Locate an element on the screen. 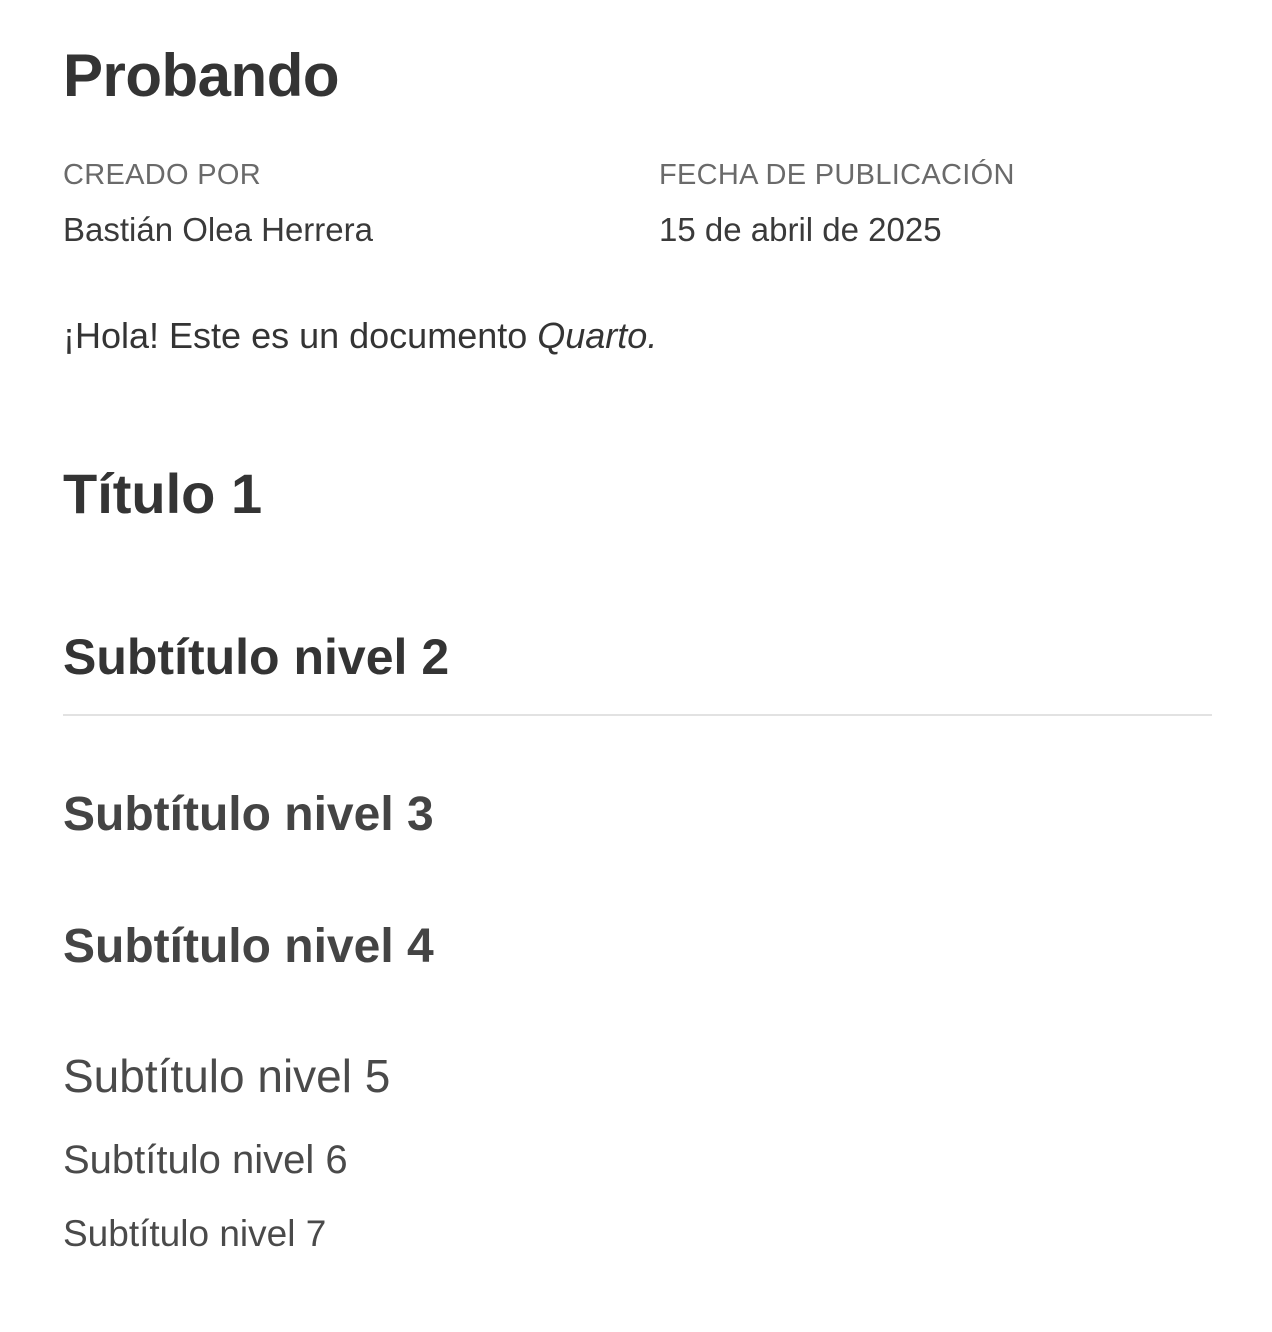 The height and width of the screenshot is (1332, 1272). page-title: Probando is located at coordinates (201, 75).